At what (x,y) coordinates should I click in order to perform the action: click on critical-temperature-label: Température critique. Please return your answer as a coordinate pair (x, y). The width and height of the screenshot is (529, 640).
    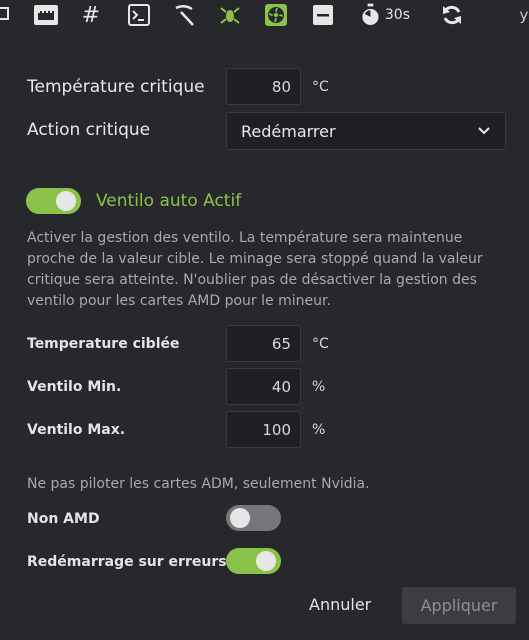
    Looking at the image, I should click on (116, 87).